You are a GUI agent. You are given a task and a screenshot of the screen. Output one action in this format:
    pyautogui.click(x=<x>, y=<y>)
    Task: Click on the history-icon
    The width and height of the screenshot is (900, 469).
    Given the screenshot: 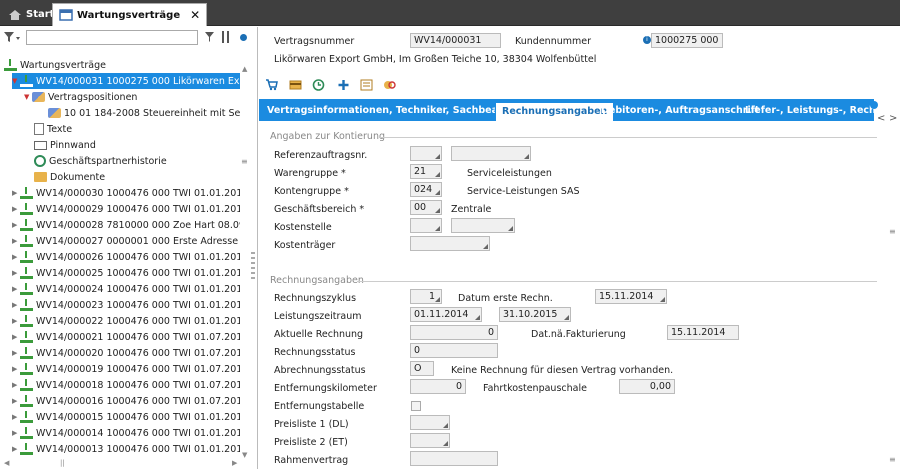 What is the action you would take?
    pyautogui.click(x=318, y=85)
    